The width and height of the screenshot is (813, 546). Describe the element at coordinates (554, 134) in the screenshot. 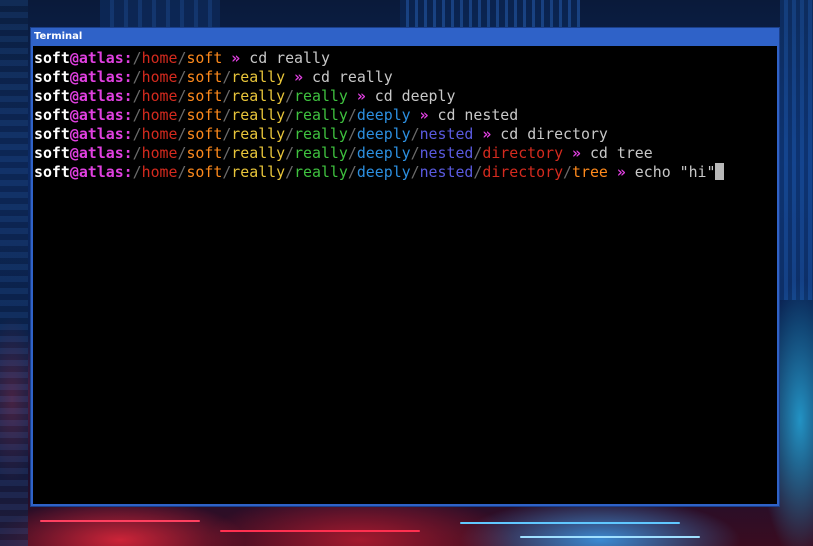

I see `command-text: cd directory` at that location.